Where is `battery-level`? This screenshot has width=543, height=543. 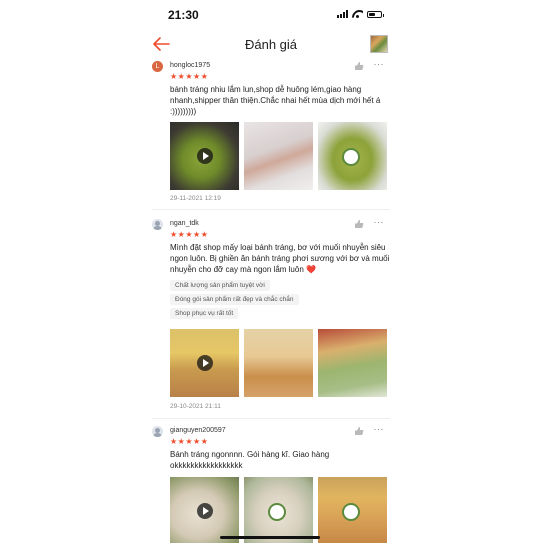 battery-level is located at coordinates (372, 14).